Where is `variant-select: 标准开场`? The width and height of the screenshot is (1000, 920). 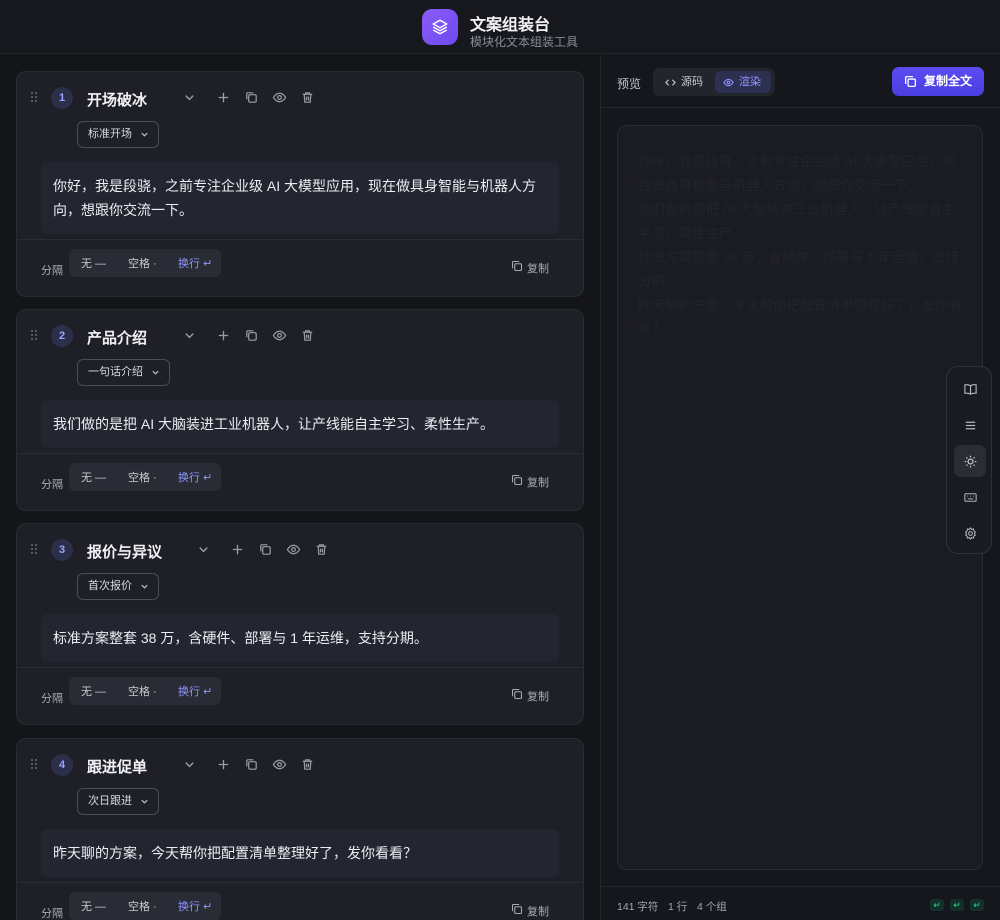 variant-select: 标准开场 is located at coordinates (118, 134).